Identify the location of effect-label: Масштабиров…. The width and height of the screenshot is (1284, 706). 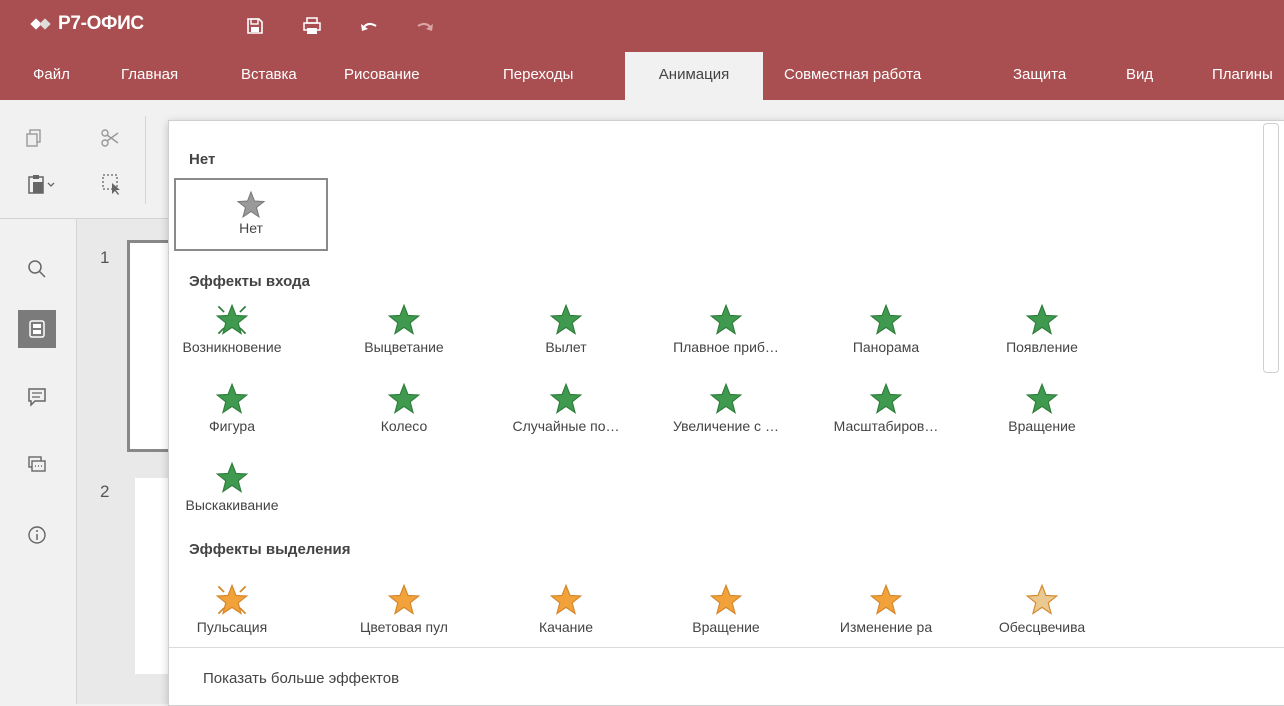
(886, 426).